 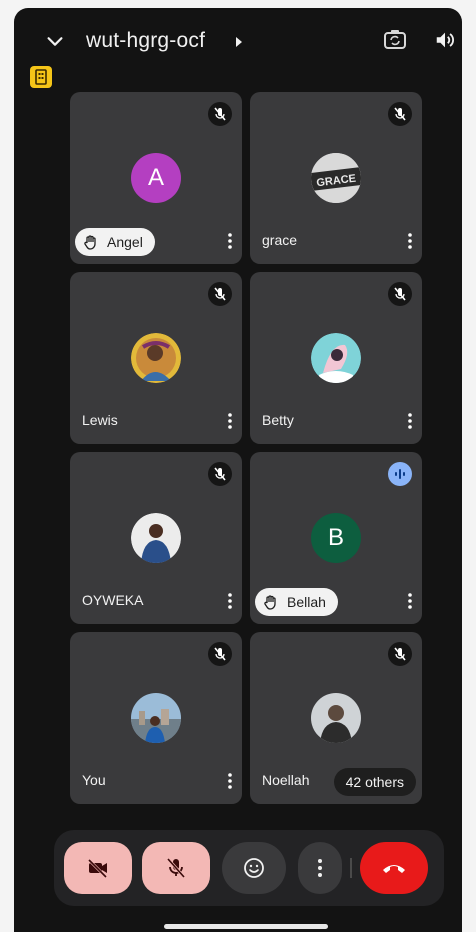 I want to click on participant-tile-bellah: B Bellah, so click(x=336, y=538).